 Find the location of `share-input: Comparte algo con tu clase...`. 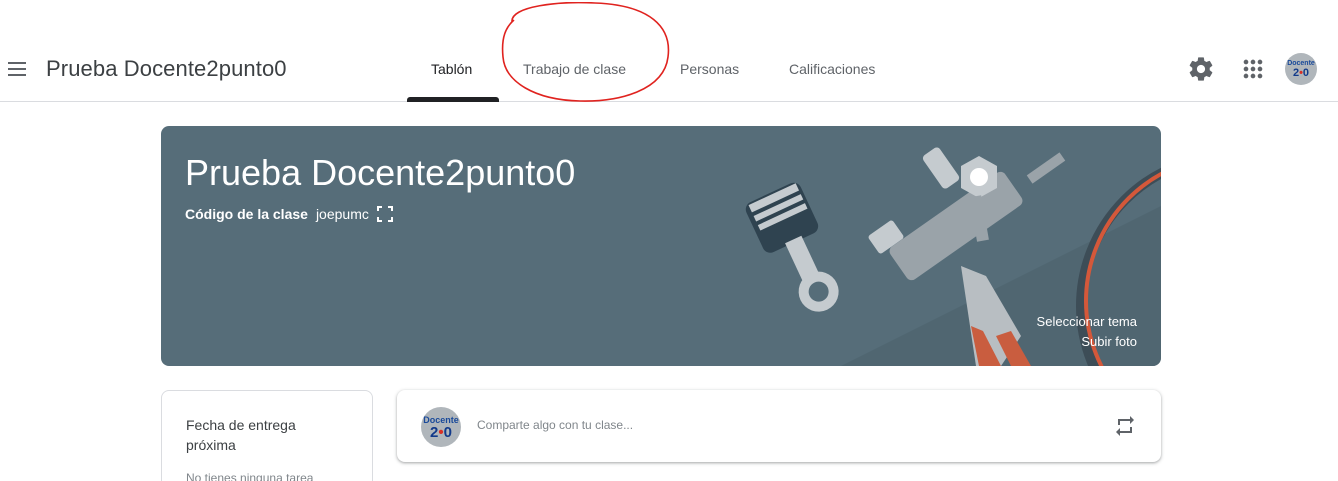

share-input: Comparte algo con tu clase... is located at coordinates (555, 425).